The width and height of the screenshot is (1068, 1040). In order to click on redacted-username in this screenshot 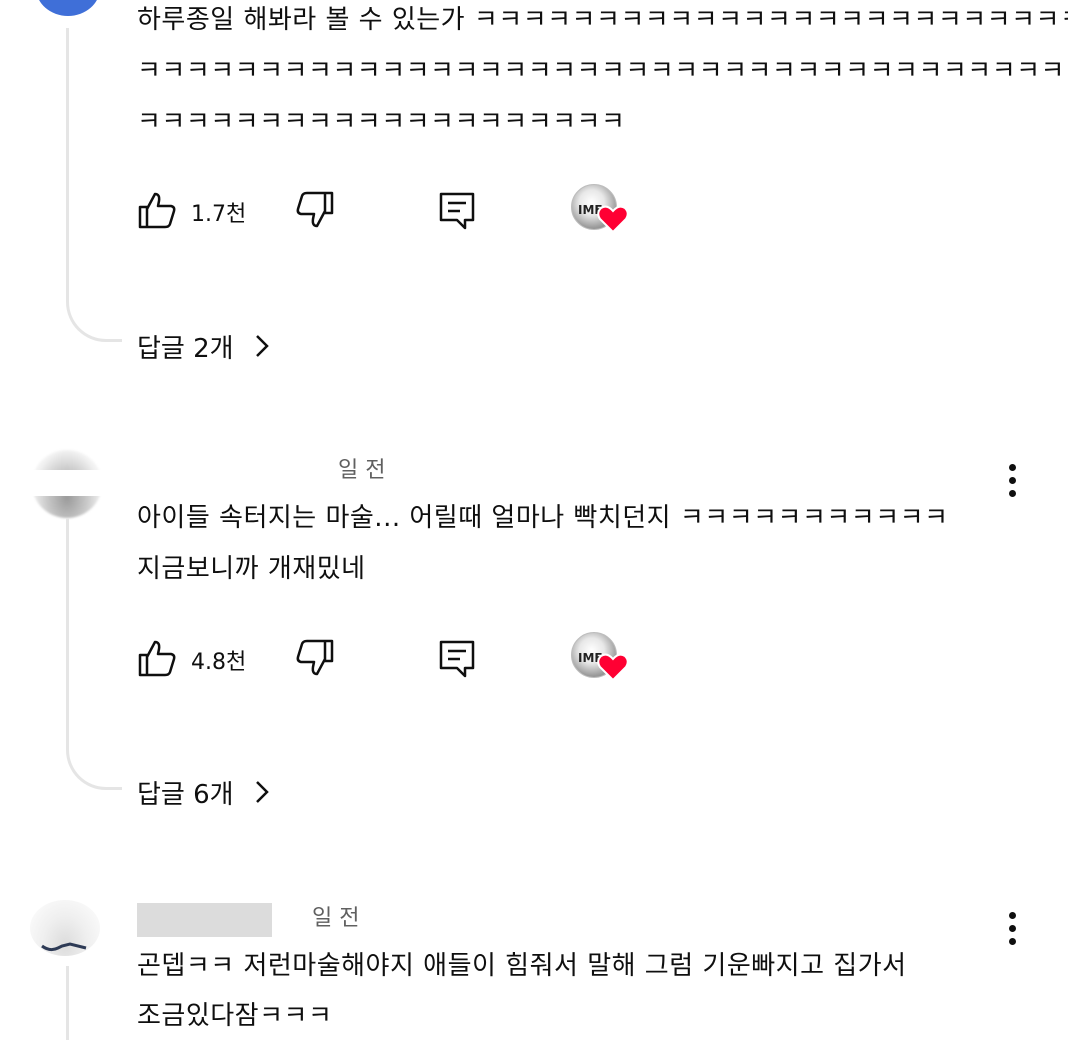, I will do `click(204, 920)`.